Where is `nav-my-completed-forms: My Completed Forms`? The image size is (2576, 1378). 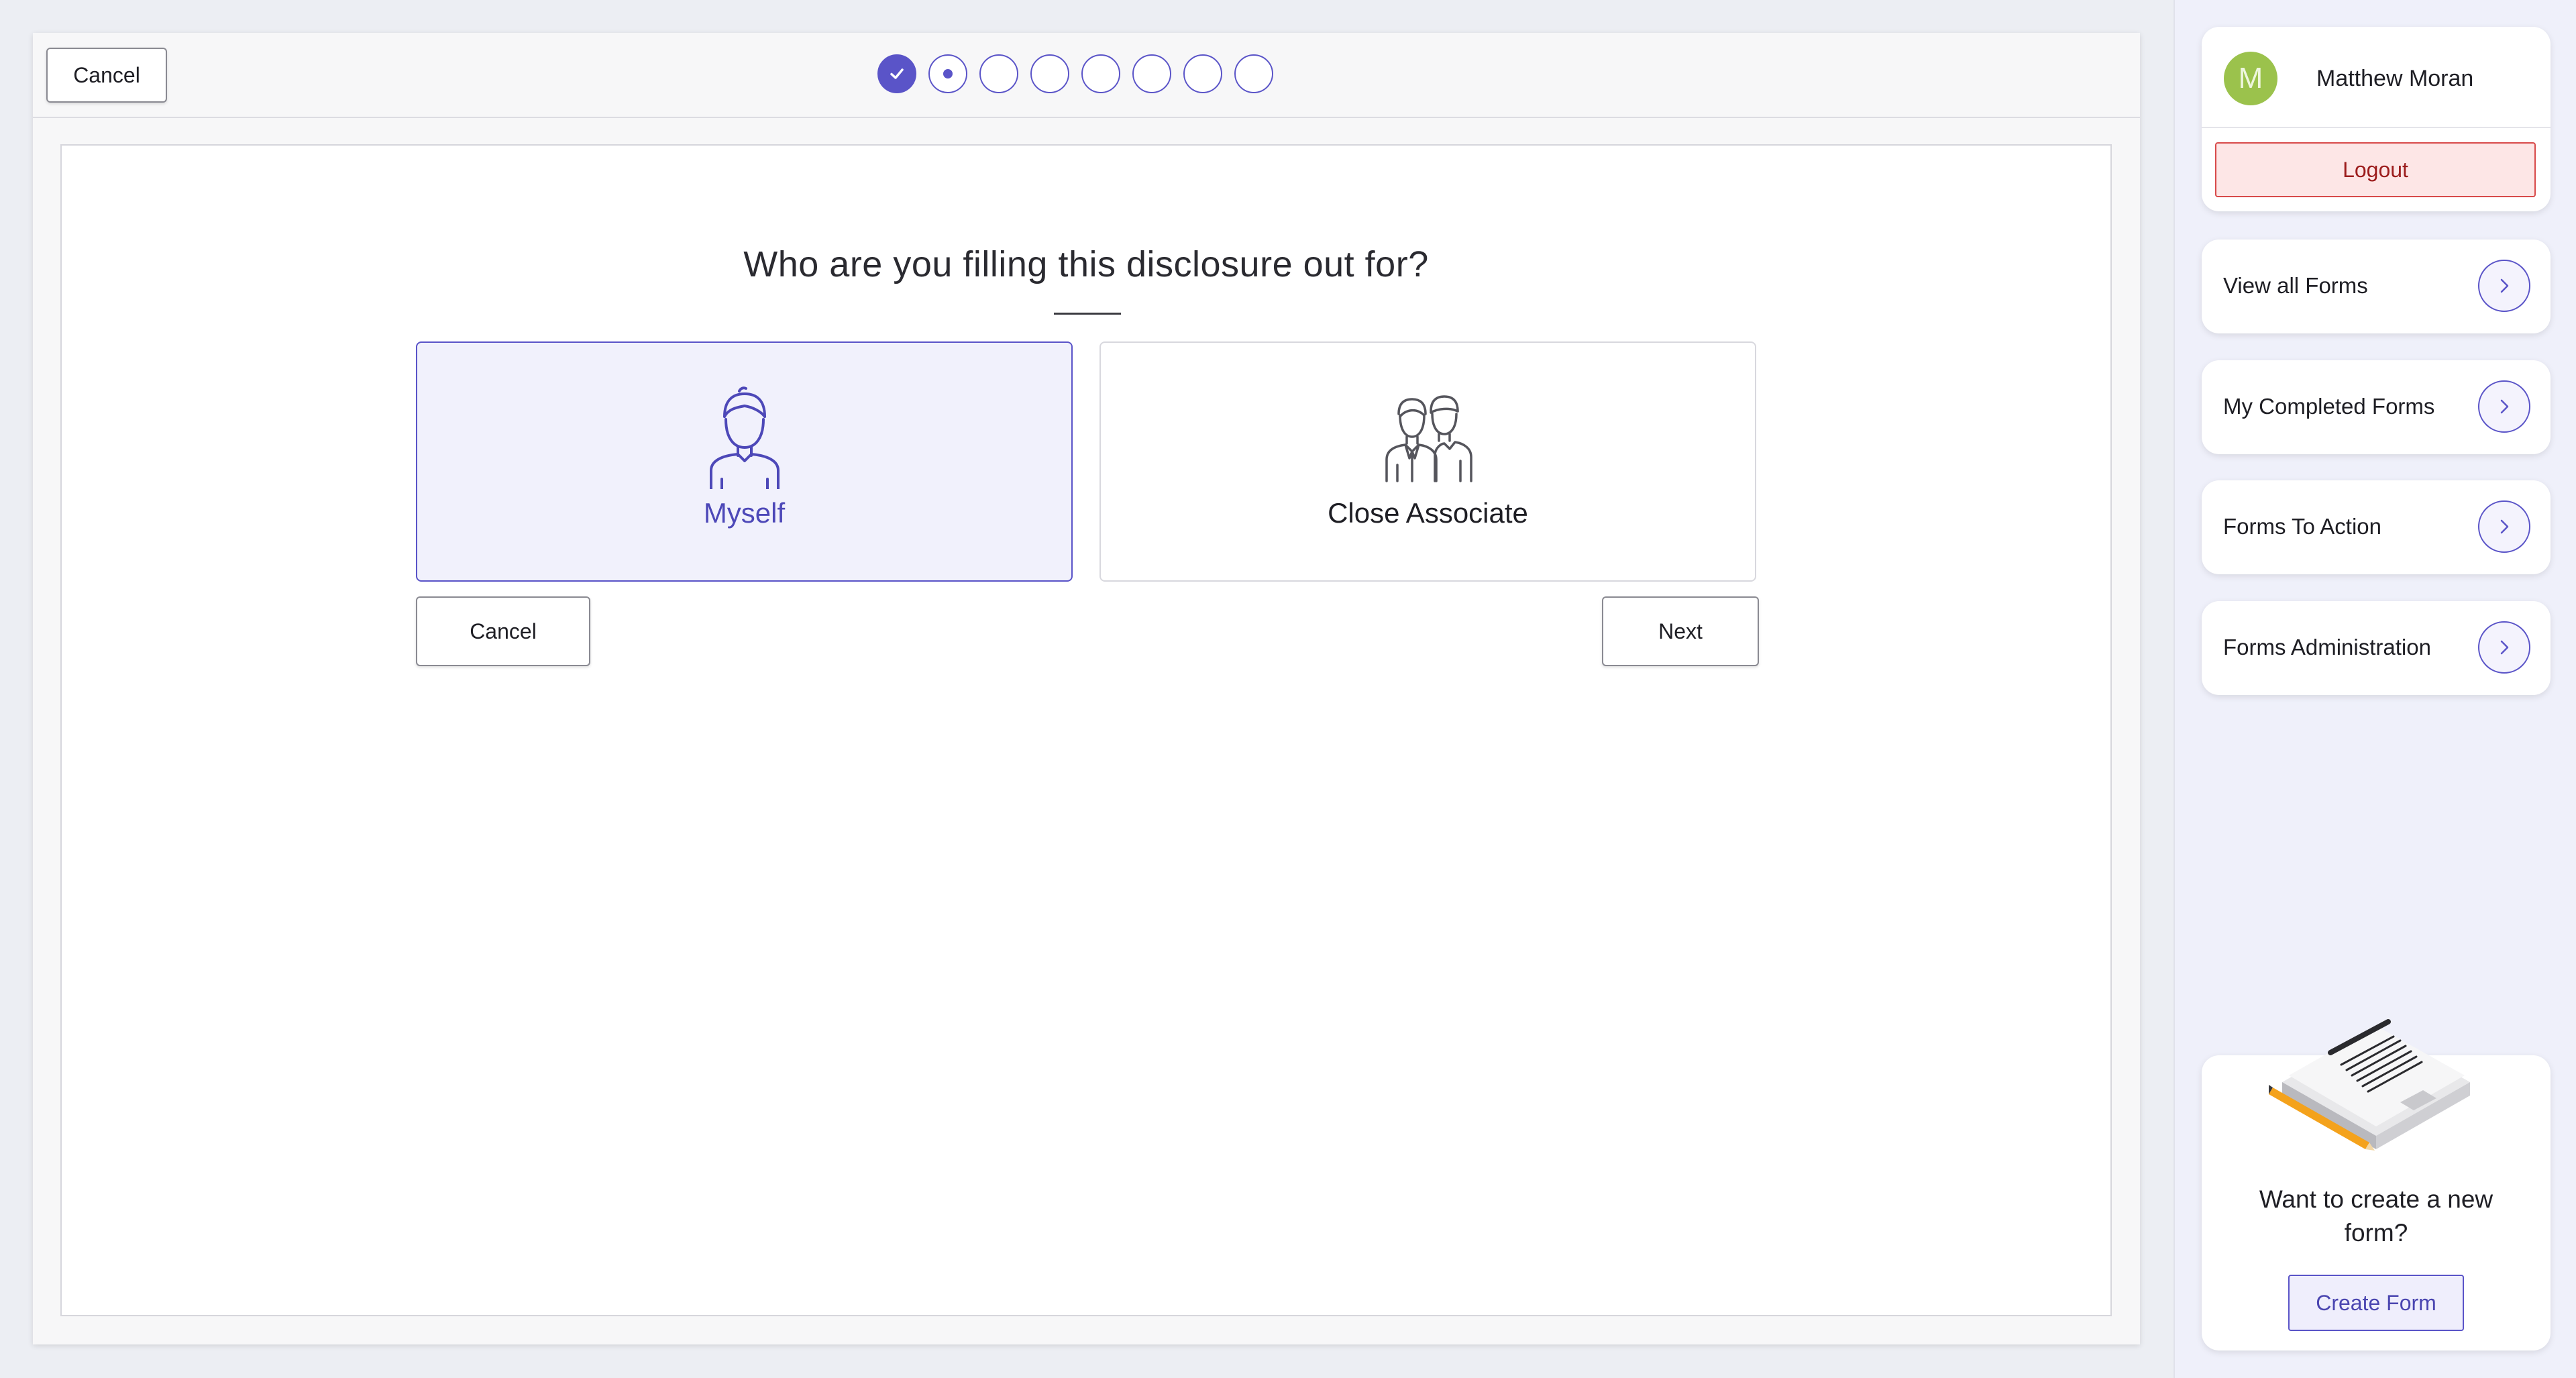
nav-my-completed-forms: My Completed Forms is located at coordinates (2376, 407).